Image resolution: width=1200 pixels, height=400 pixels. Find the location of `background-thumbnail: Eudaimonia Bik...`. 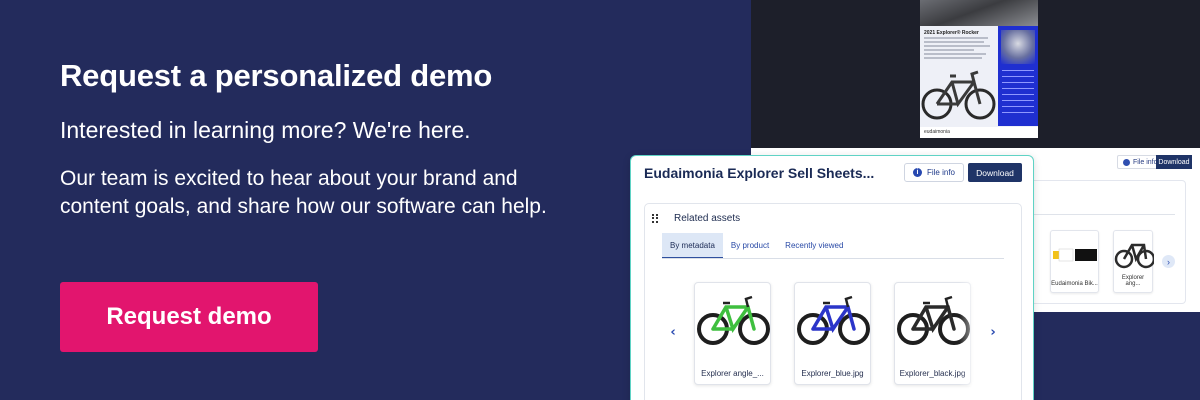

background-thumbnail: Eudaimonia Bik... is located at coordinates (1074, 261).